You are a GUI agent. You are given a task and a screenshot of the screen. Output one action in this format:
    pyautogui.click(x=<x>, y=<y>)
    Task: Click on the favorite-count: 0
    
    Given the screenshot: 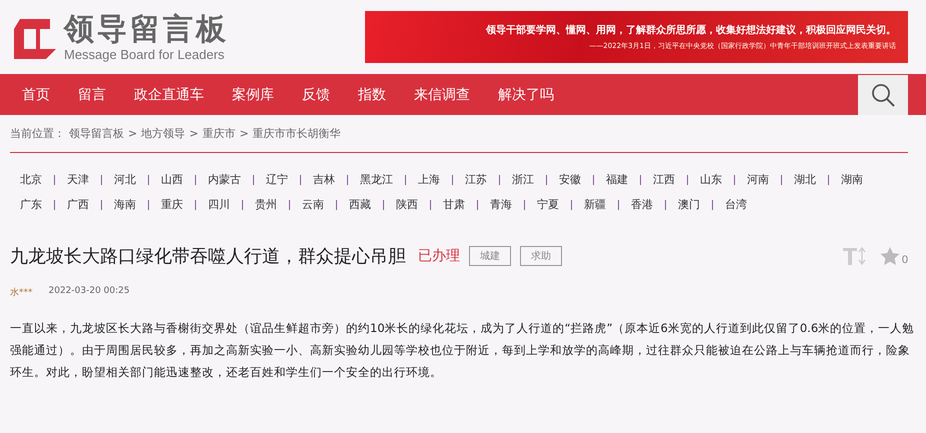 What is the action you would take?
    pyautogui.click(x=905, y=260)
    